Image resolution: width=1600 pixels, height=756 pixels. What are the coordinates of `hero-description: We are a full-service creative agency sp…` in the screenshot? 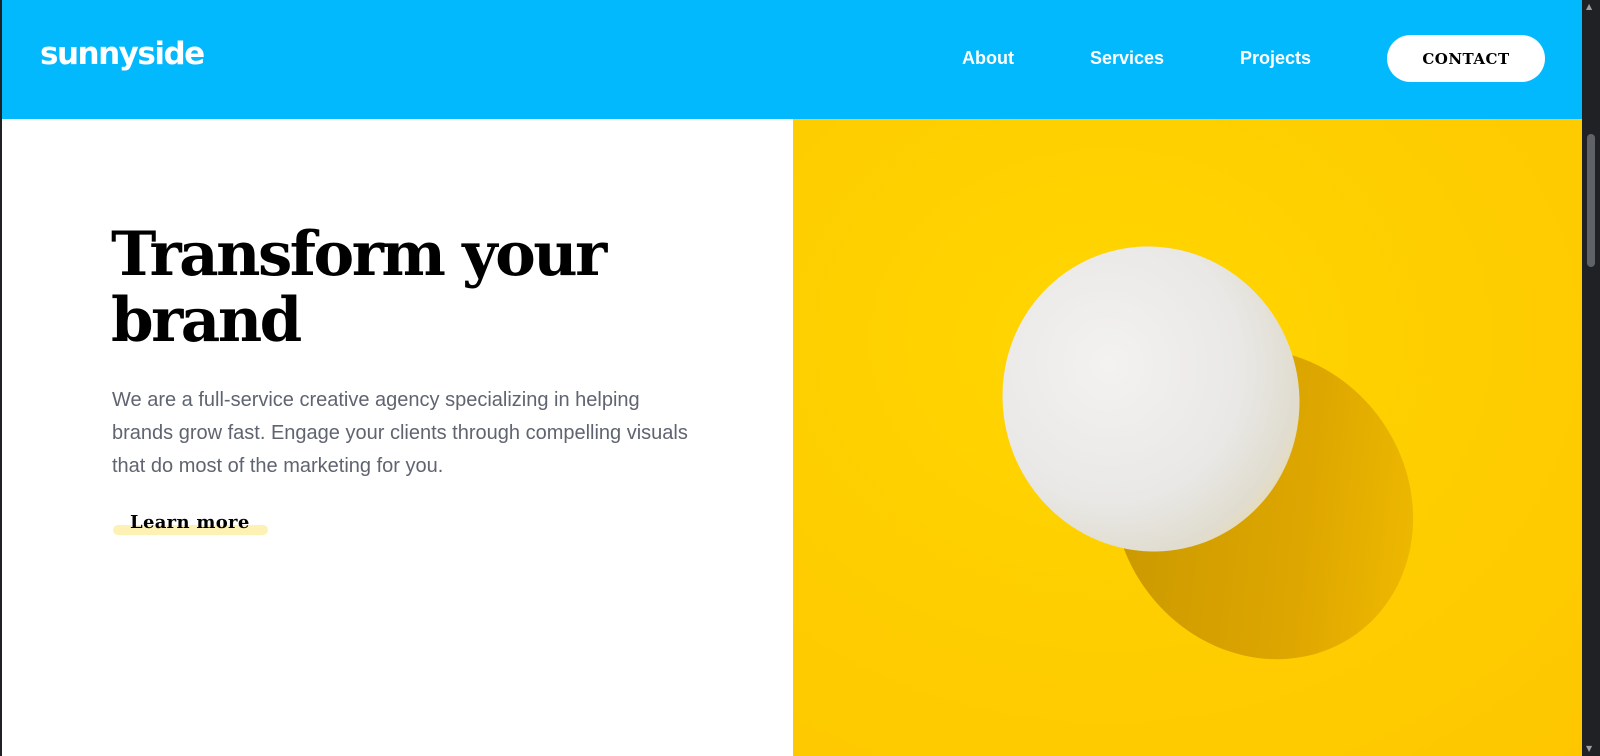 It's located at (400, 433).